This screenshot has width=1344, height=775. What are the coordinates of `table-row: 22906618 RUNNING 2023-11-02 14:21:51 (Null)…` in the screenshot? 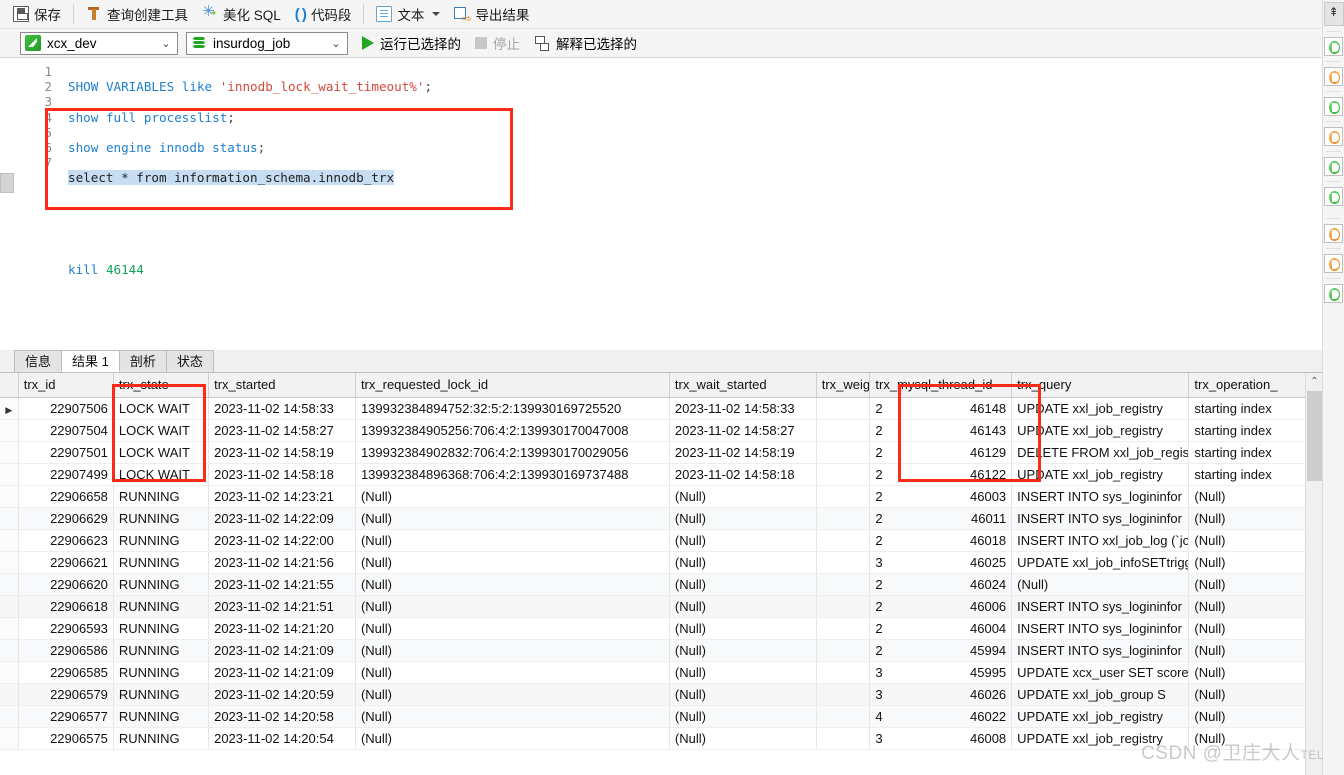 It's located at (652, 606).